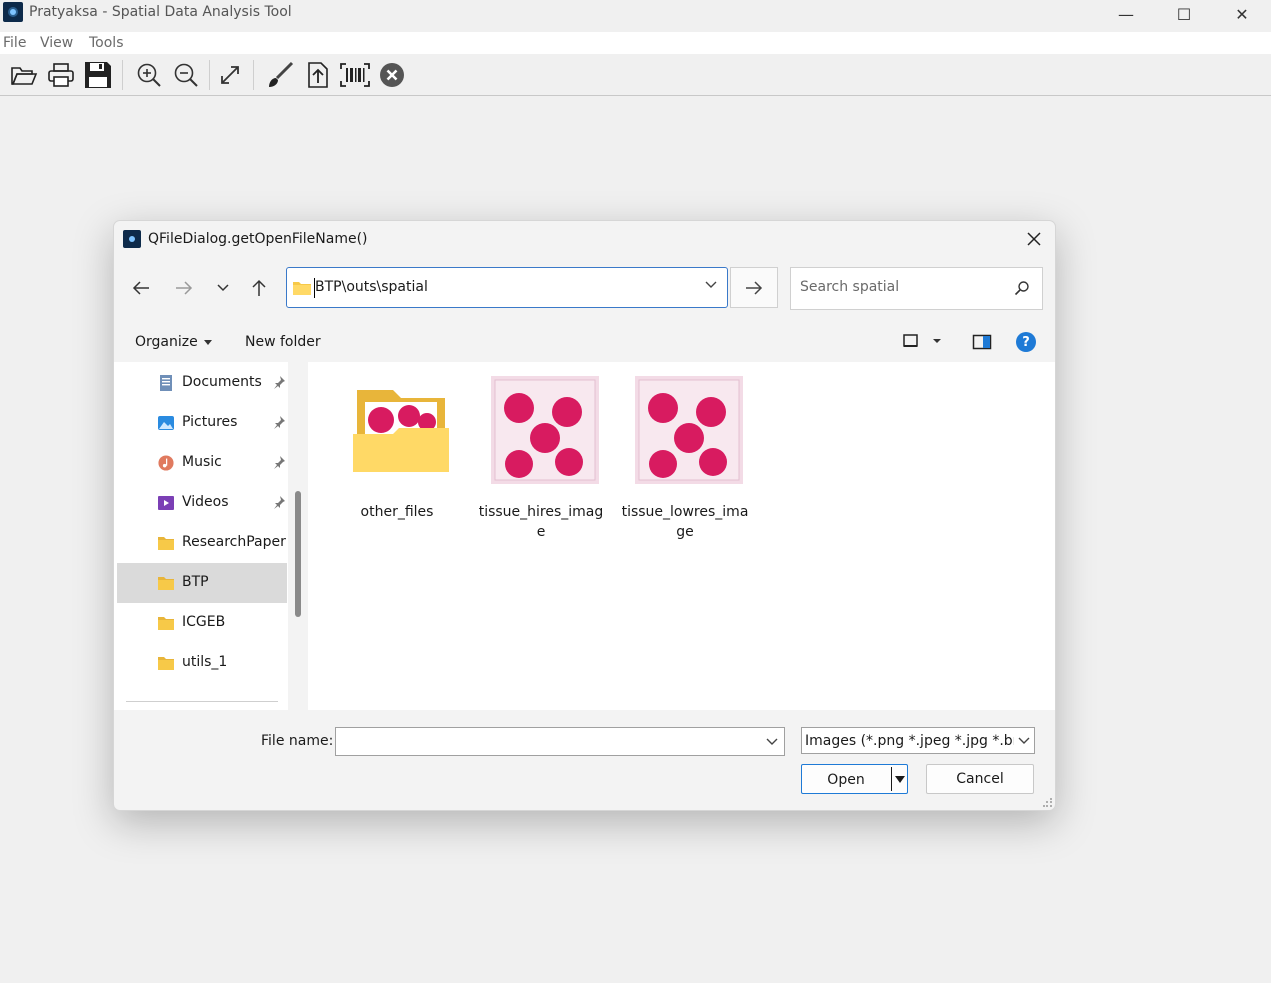  I want to click on close-icon, so click(1034, 239).